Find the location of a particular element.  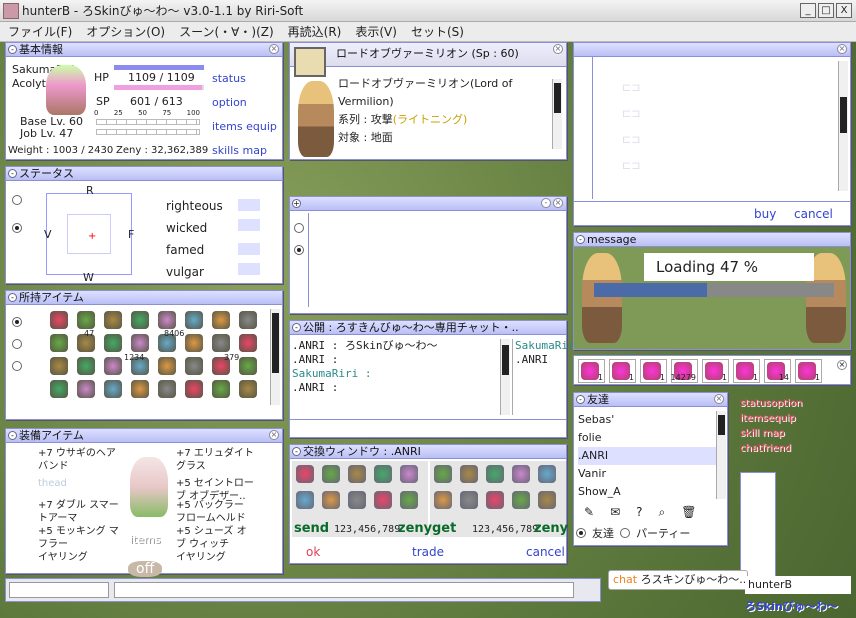

side-chat-link: chat is located at coordinates (751, 448).